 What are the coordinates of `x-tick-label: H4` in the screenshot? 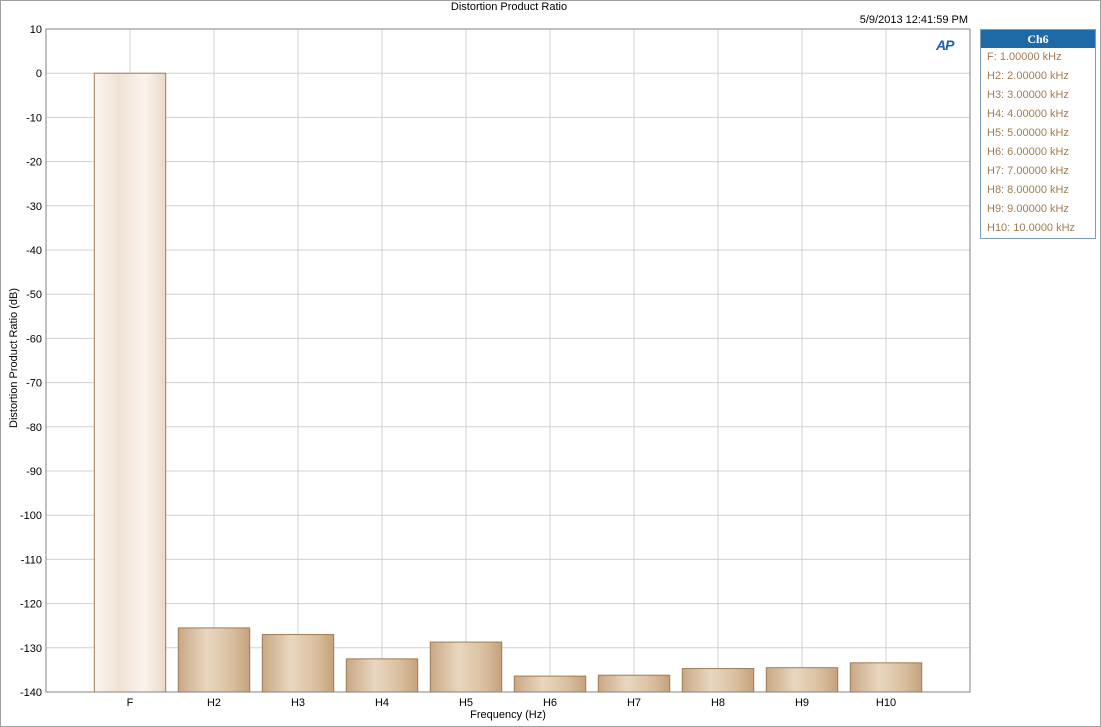 It's located at (382, 703).